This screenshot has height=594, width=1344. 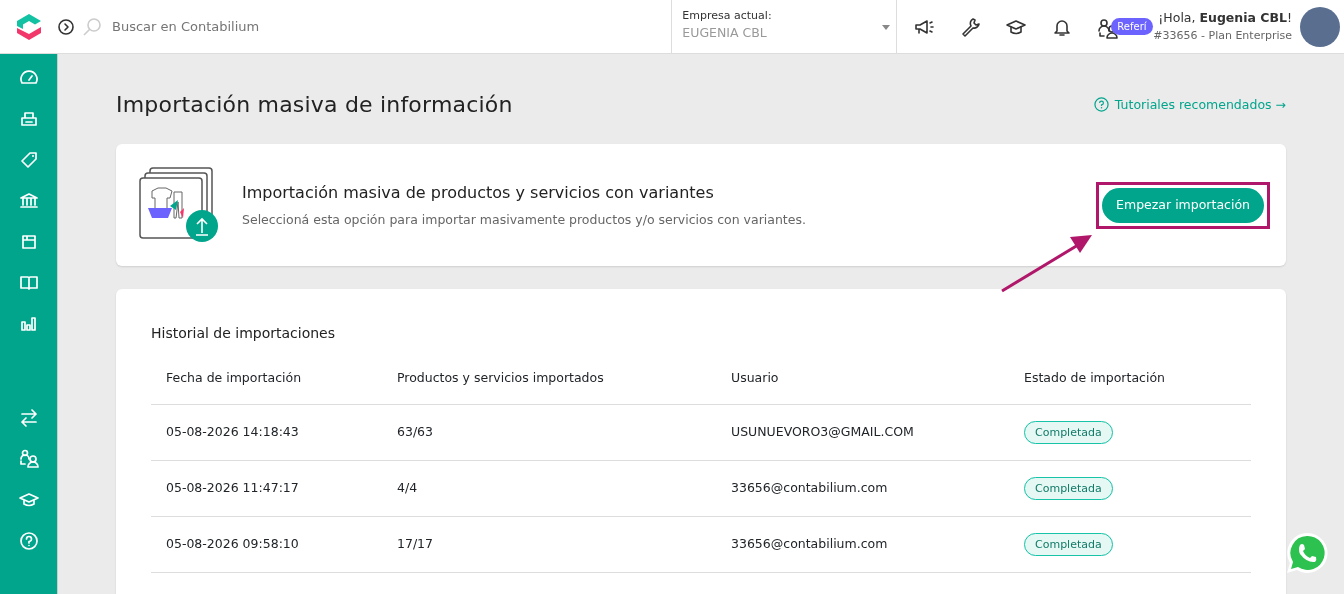 I want to click on book-icon, so click(x=28, y=283).